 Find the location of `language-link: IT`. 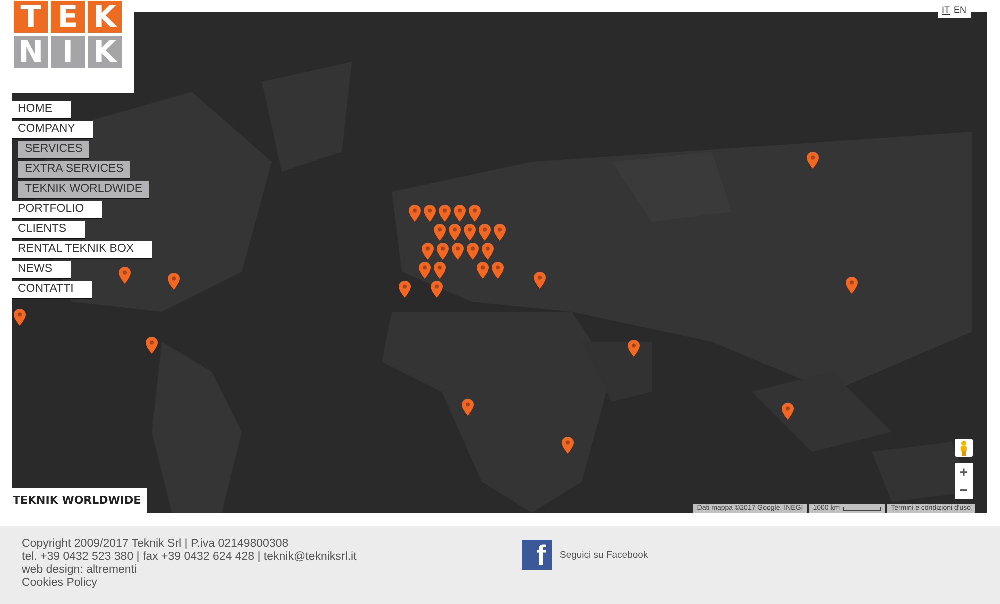

language-link: IT is located at coordinates (946, 9).